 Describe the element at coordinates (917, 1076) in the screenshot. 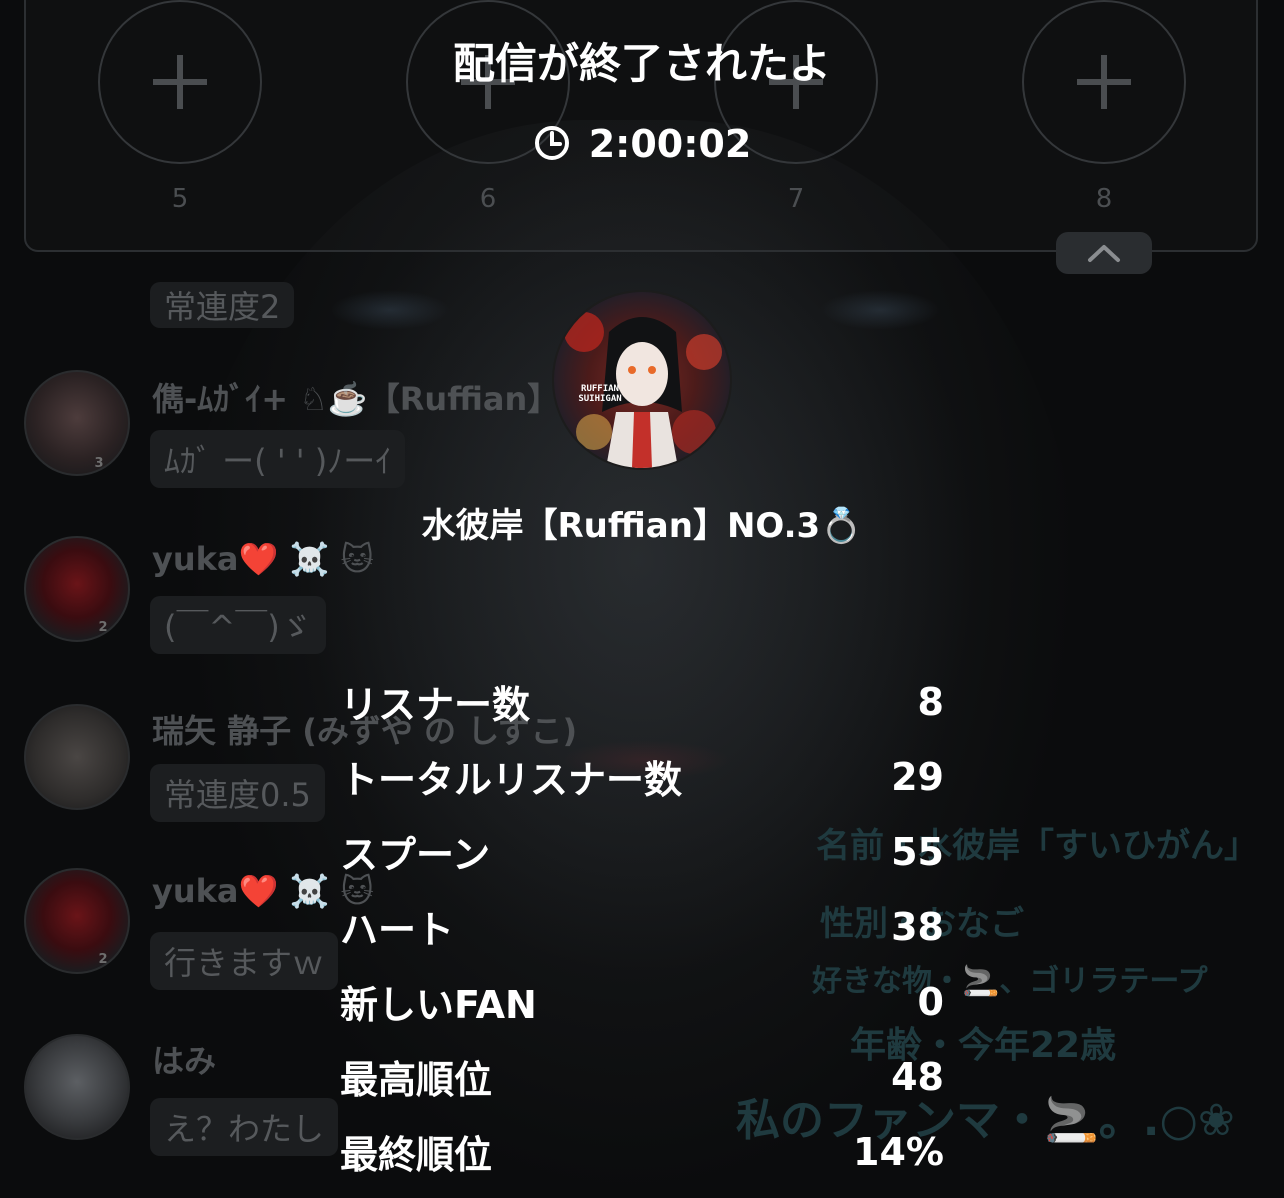

I see `stat-value: 48` at that location.